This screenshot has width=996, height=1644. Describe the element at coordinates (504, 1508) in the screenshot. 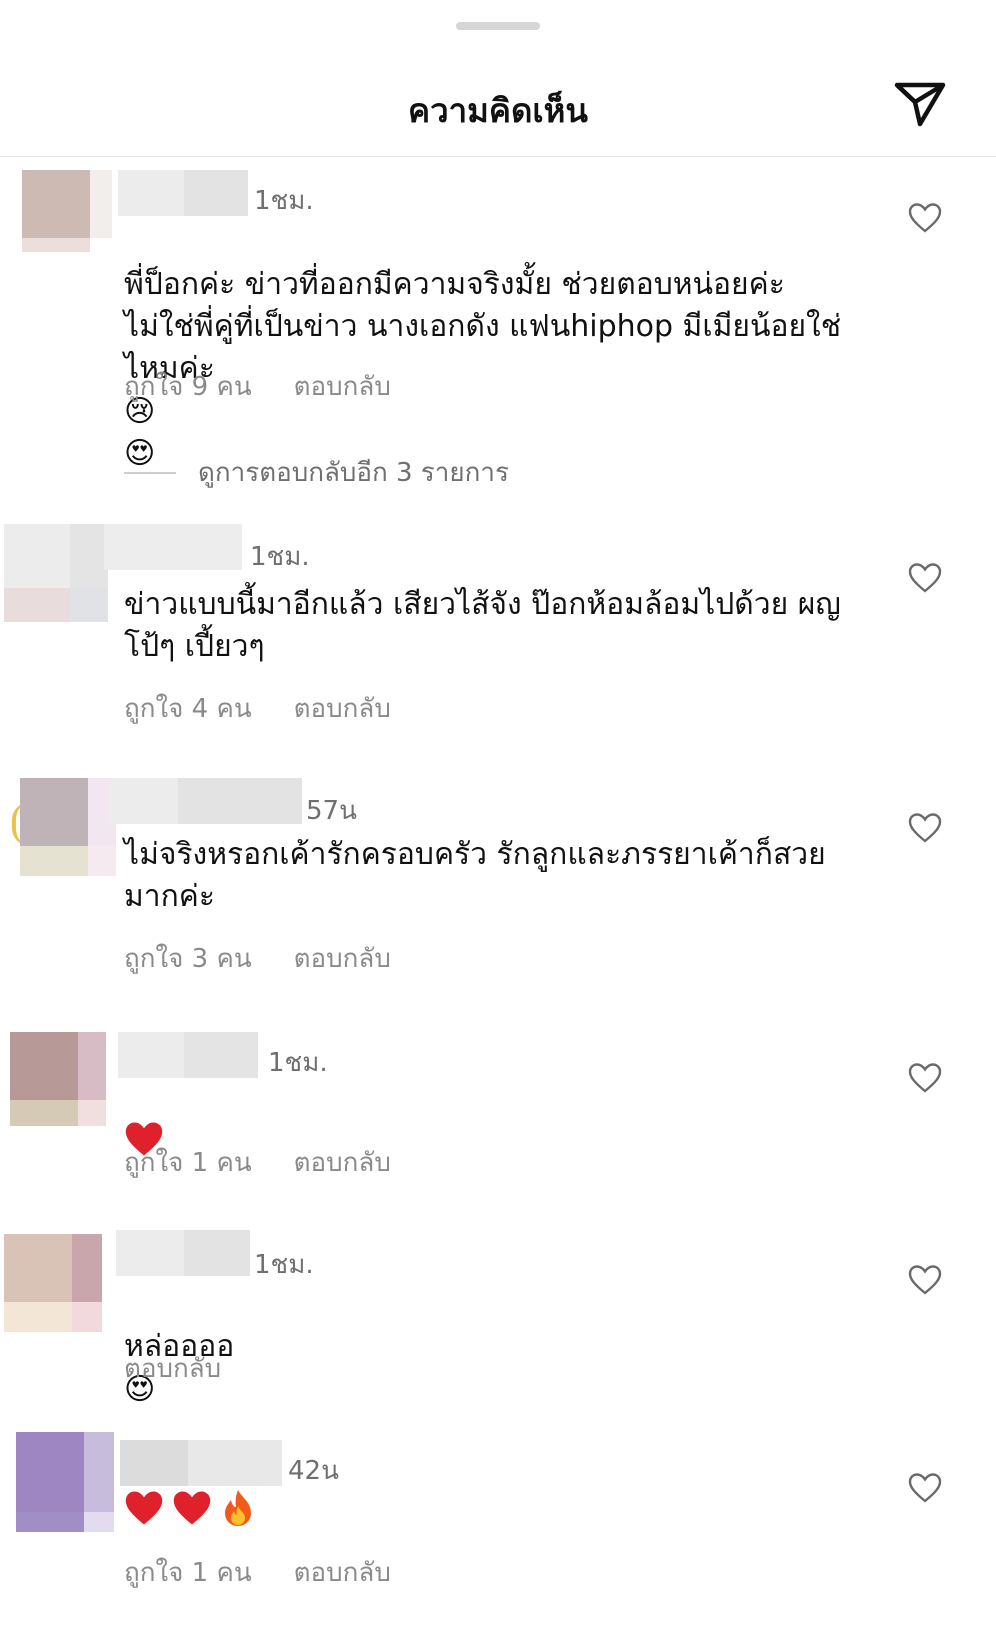

I see `comment-text` at that location.